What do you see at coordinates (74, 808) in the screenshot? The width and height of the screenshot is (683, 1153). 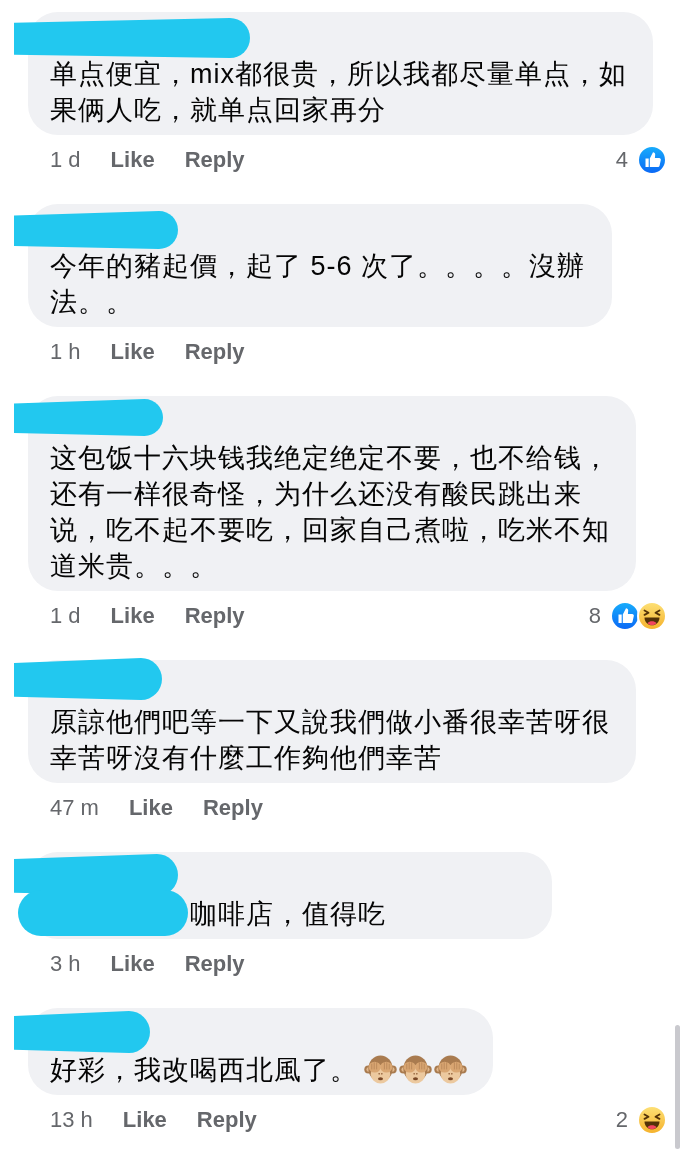 I see `comment-time: 47 m` at bounding box center [74, 808].